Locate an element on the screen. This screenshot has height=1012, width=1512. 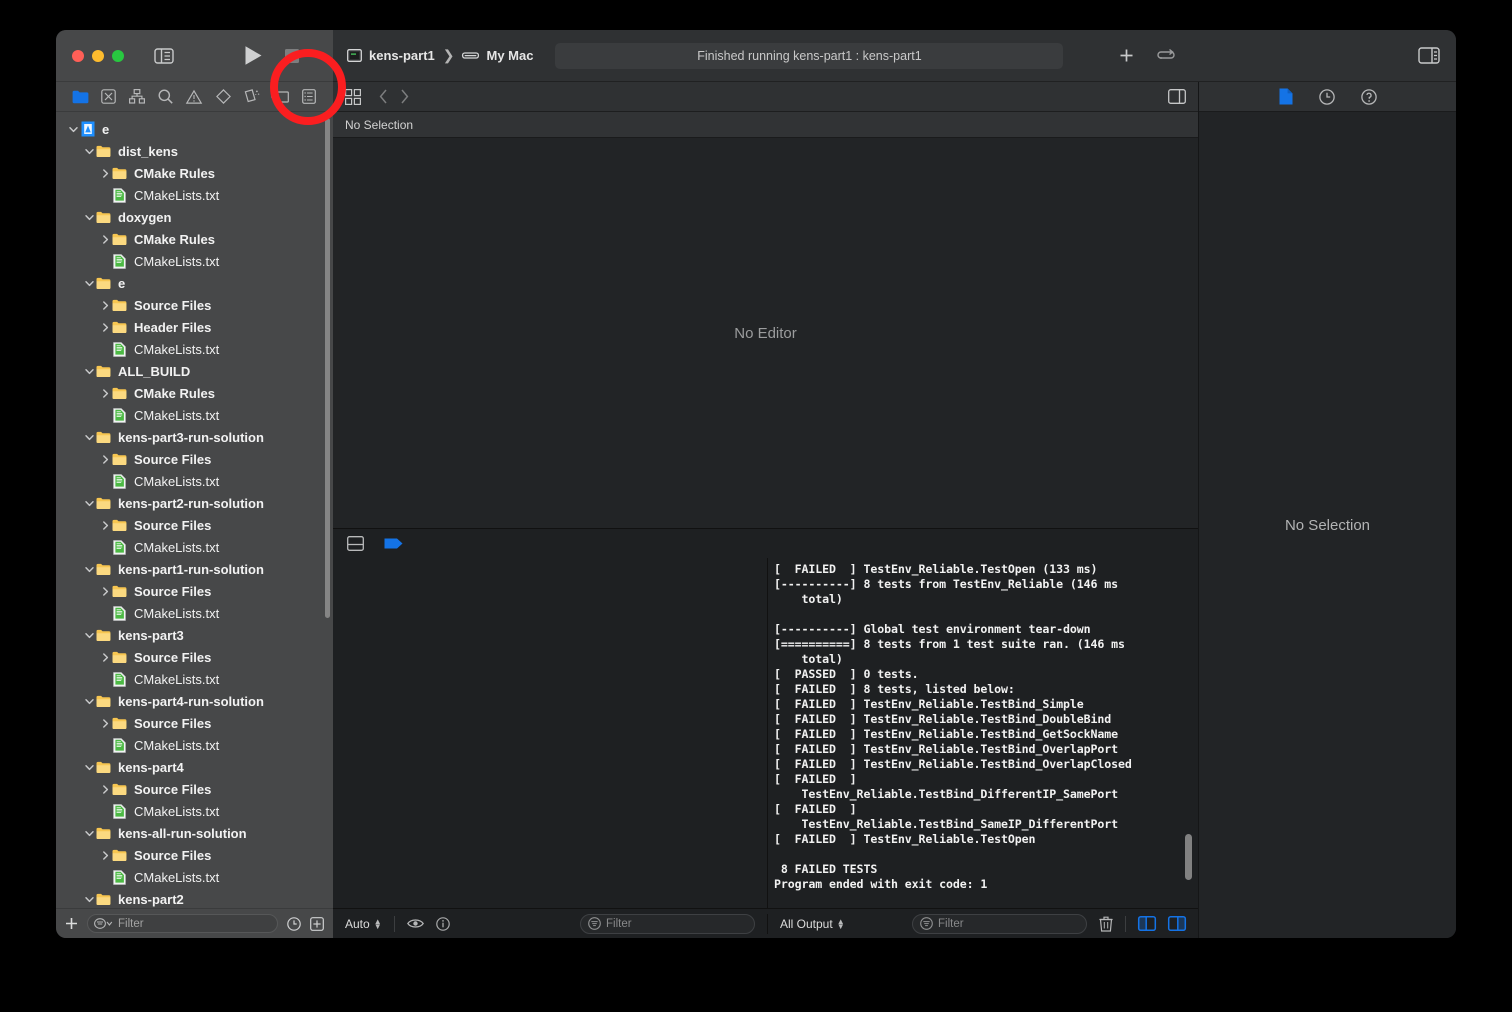
tree-row: kens-all-run-solution is located at coordinates (194, 833).